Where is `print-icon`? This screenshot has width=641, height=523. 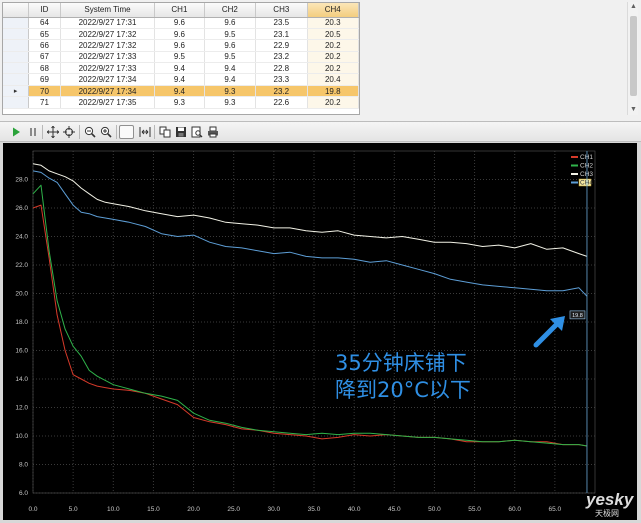
print-icon is located at coordinates (212, 132).